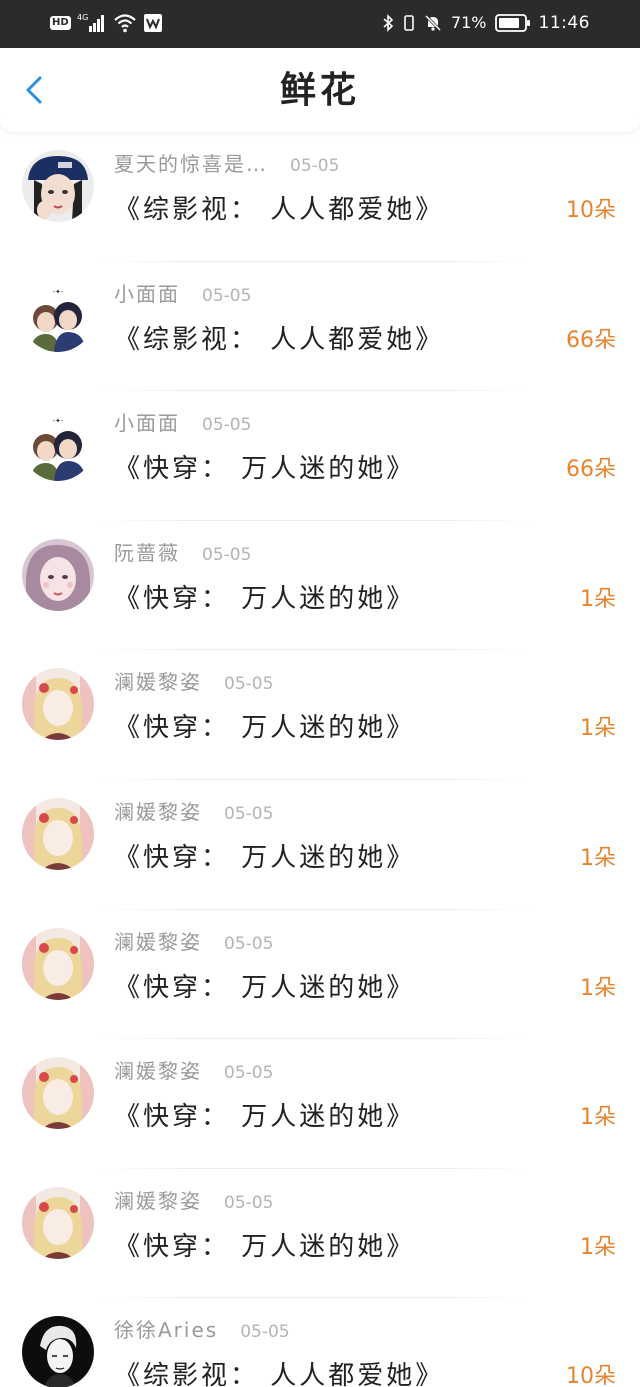 The width and height of the screenshot is (640, 1387). I want to click on cellular-signal-icon: 4G, so click(92, 23).